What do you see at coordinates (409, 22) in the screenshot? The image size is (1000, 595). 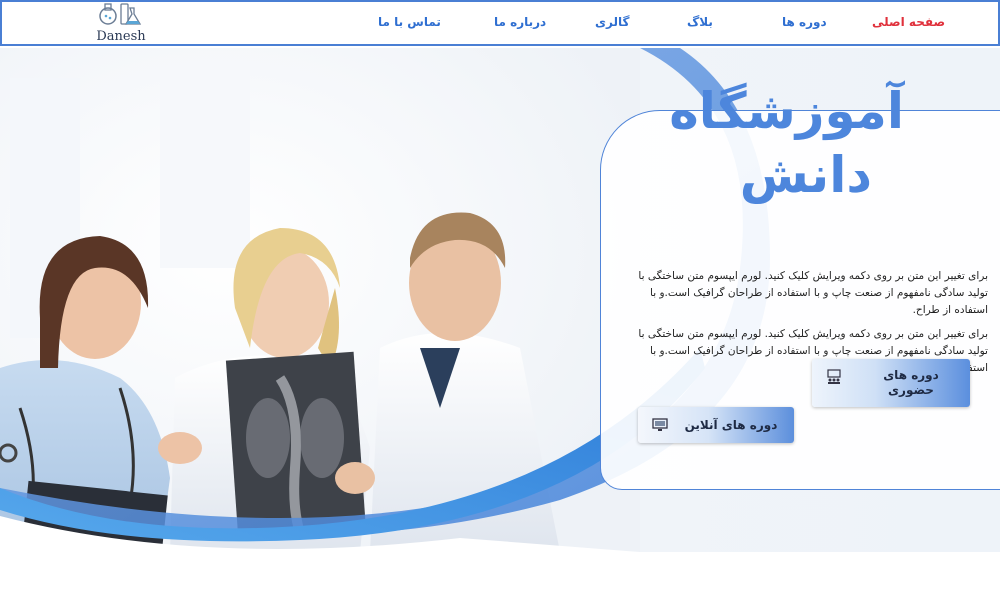 I see `nav-contact: تماس با ما` at bounding box center [409, 22].